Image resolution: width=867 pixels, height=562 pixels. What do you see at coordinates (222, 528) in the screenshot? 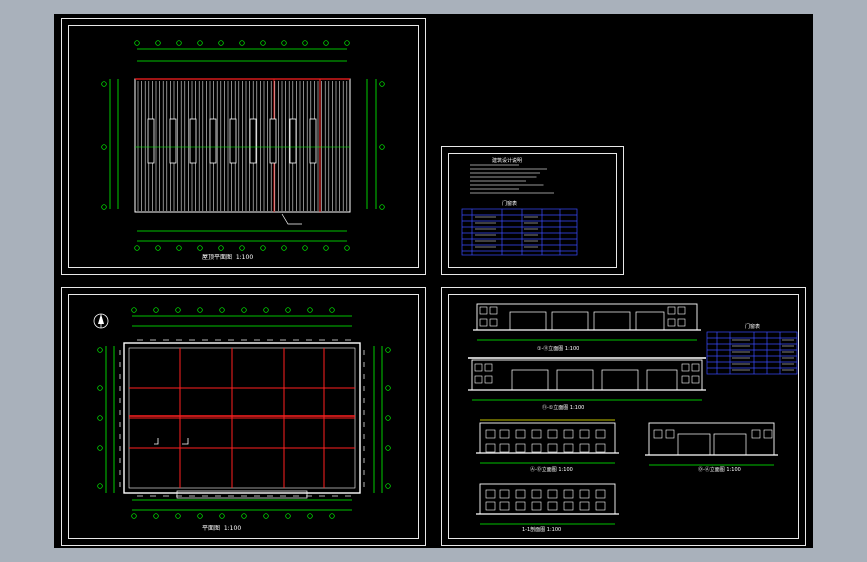
I see `floor-plan-title: 平面图 1:100` at bounding box center [222, 528].